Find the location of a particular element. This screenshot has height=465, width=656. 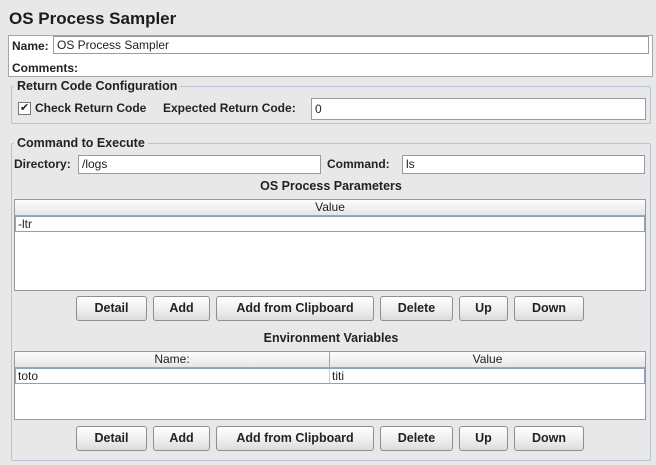

env-delete-button: Delete is located at coordinates (416, 438).